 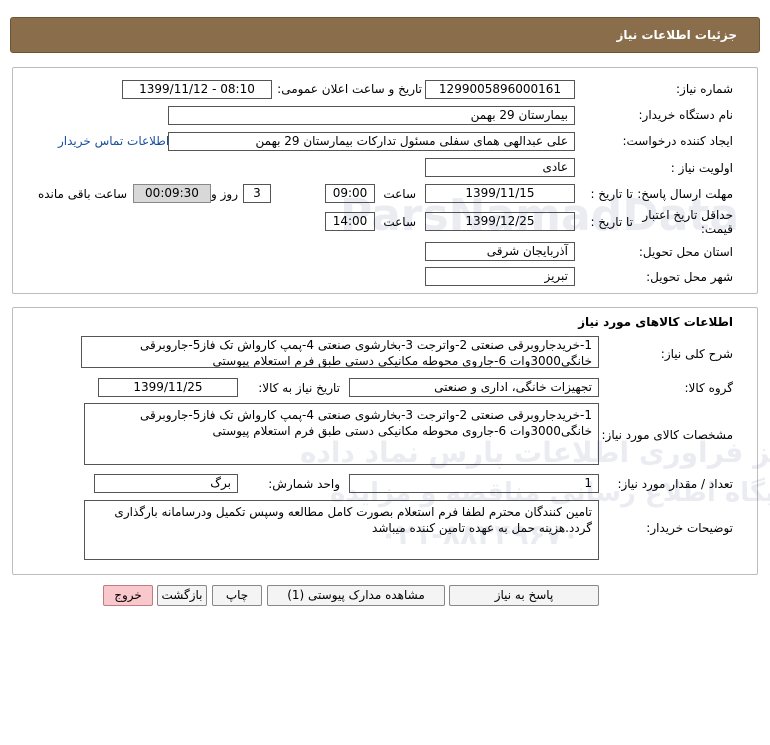 I want to click on need-date-field: 1399/11/25, so click(x=168, y=387).